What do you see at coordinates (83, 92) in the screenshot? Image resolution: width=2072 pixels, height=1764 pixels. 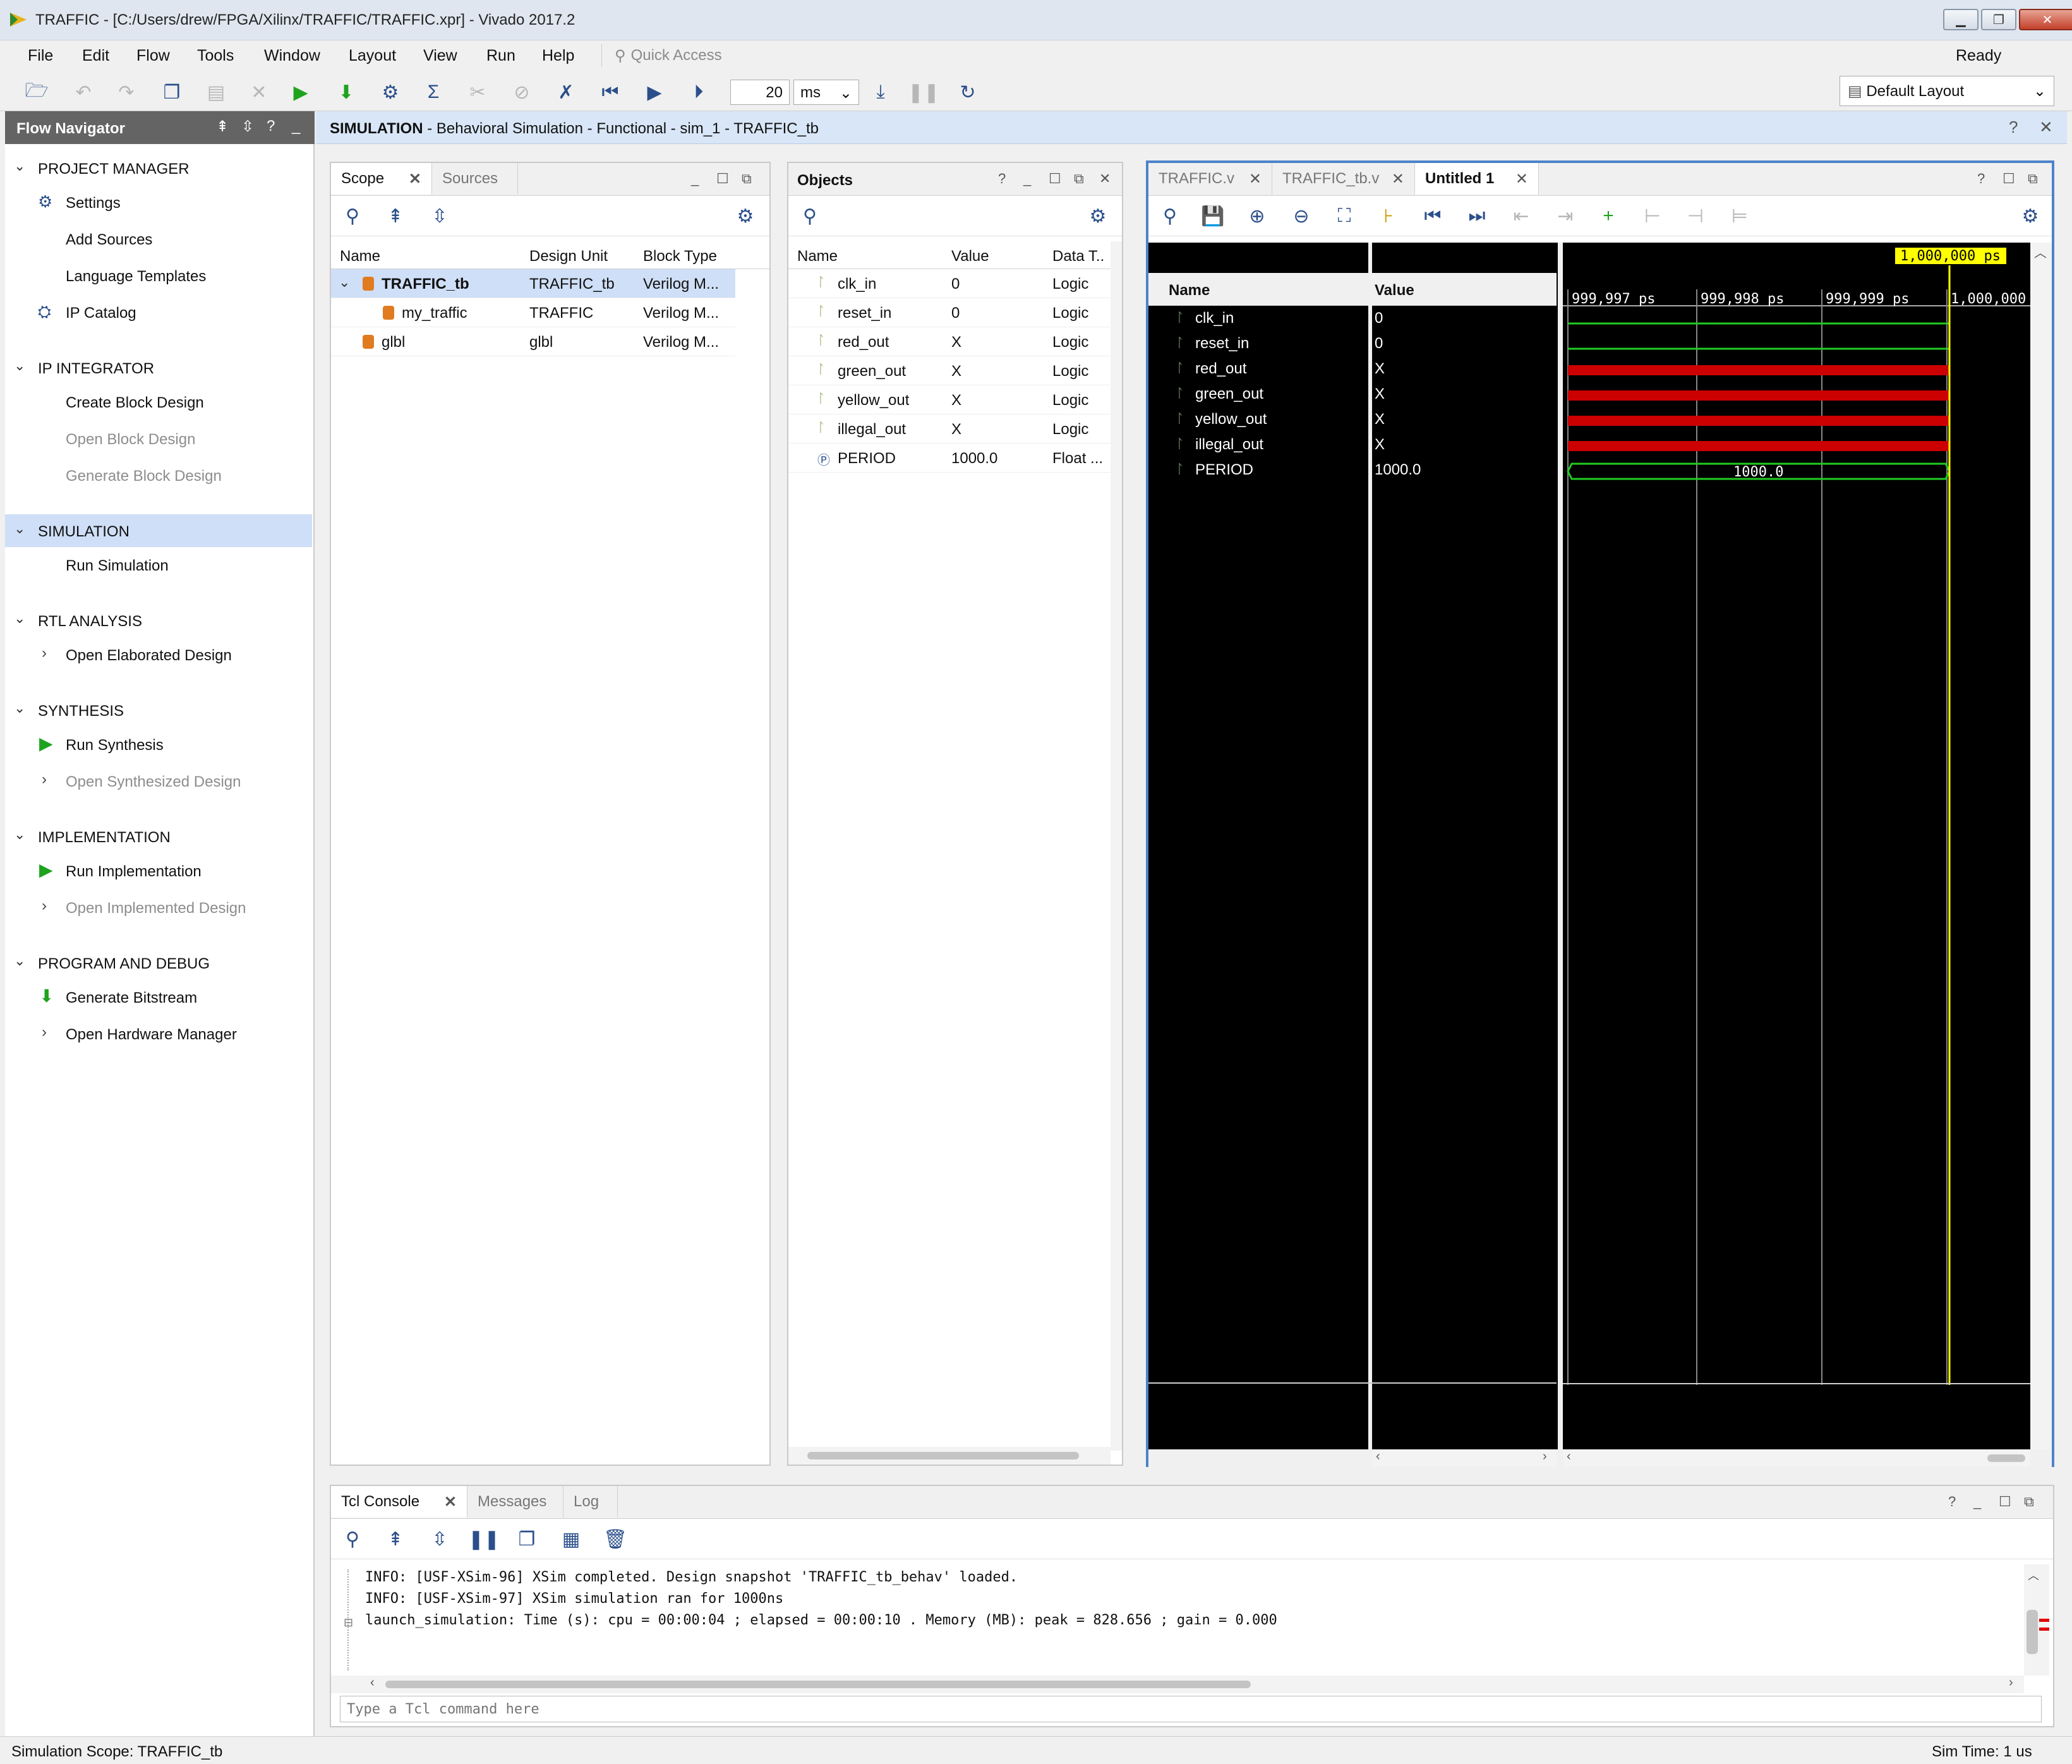 I see `undo-icon: ↶` at bounding box center [83, 92].